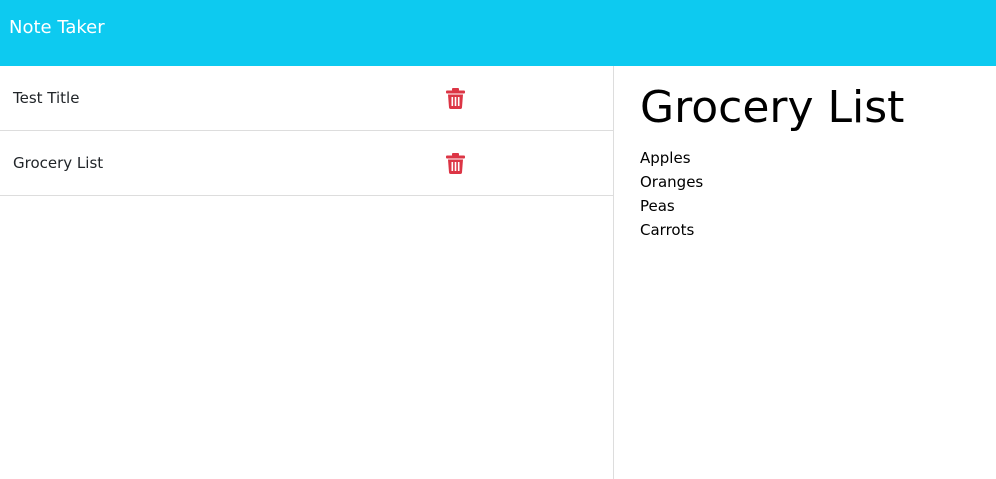  What do you see at coordinates (57, 28) in the screenshot?
I see `app-title: Note Taker` at bounding box center [57, 28].